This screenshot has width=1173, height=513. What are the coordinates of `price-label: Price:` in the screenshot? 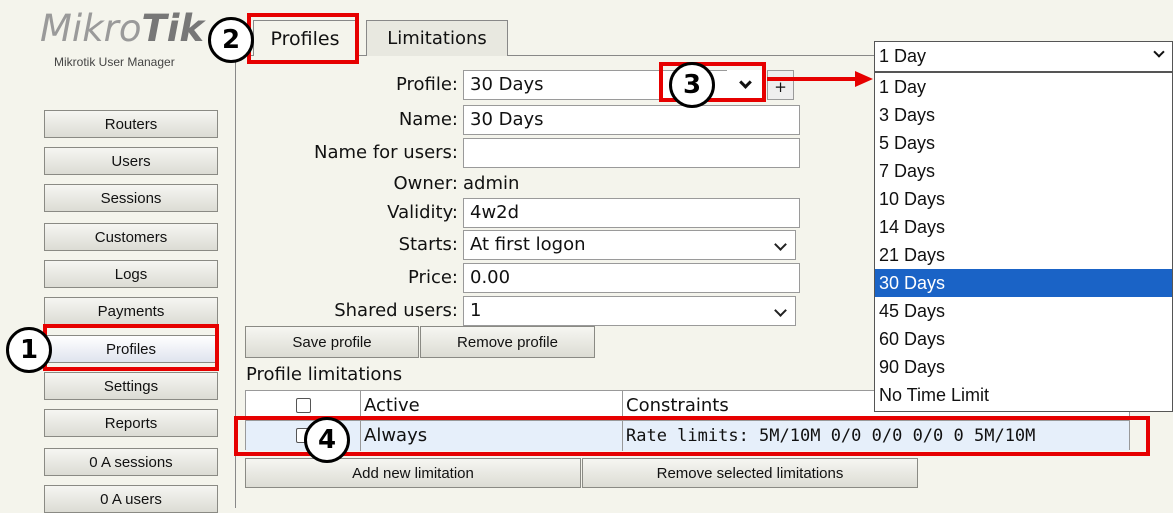 It's located at (433, 277).